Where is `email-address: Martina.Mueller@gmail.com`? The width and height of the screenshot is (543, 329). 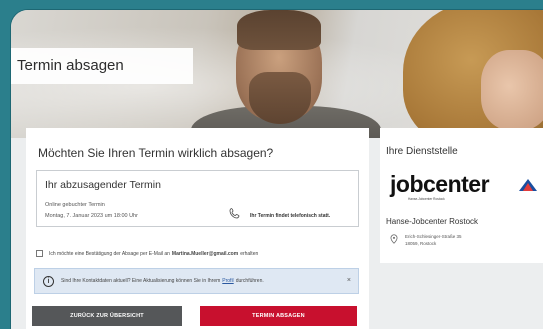 email-address: Martina.Mueller@gmail.com is located at coordinates (205, 253).